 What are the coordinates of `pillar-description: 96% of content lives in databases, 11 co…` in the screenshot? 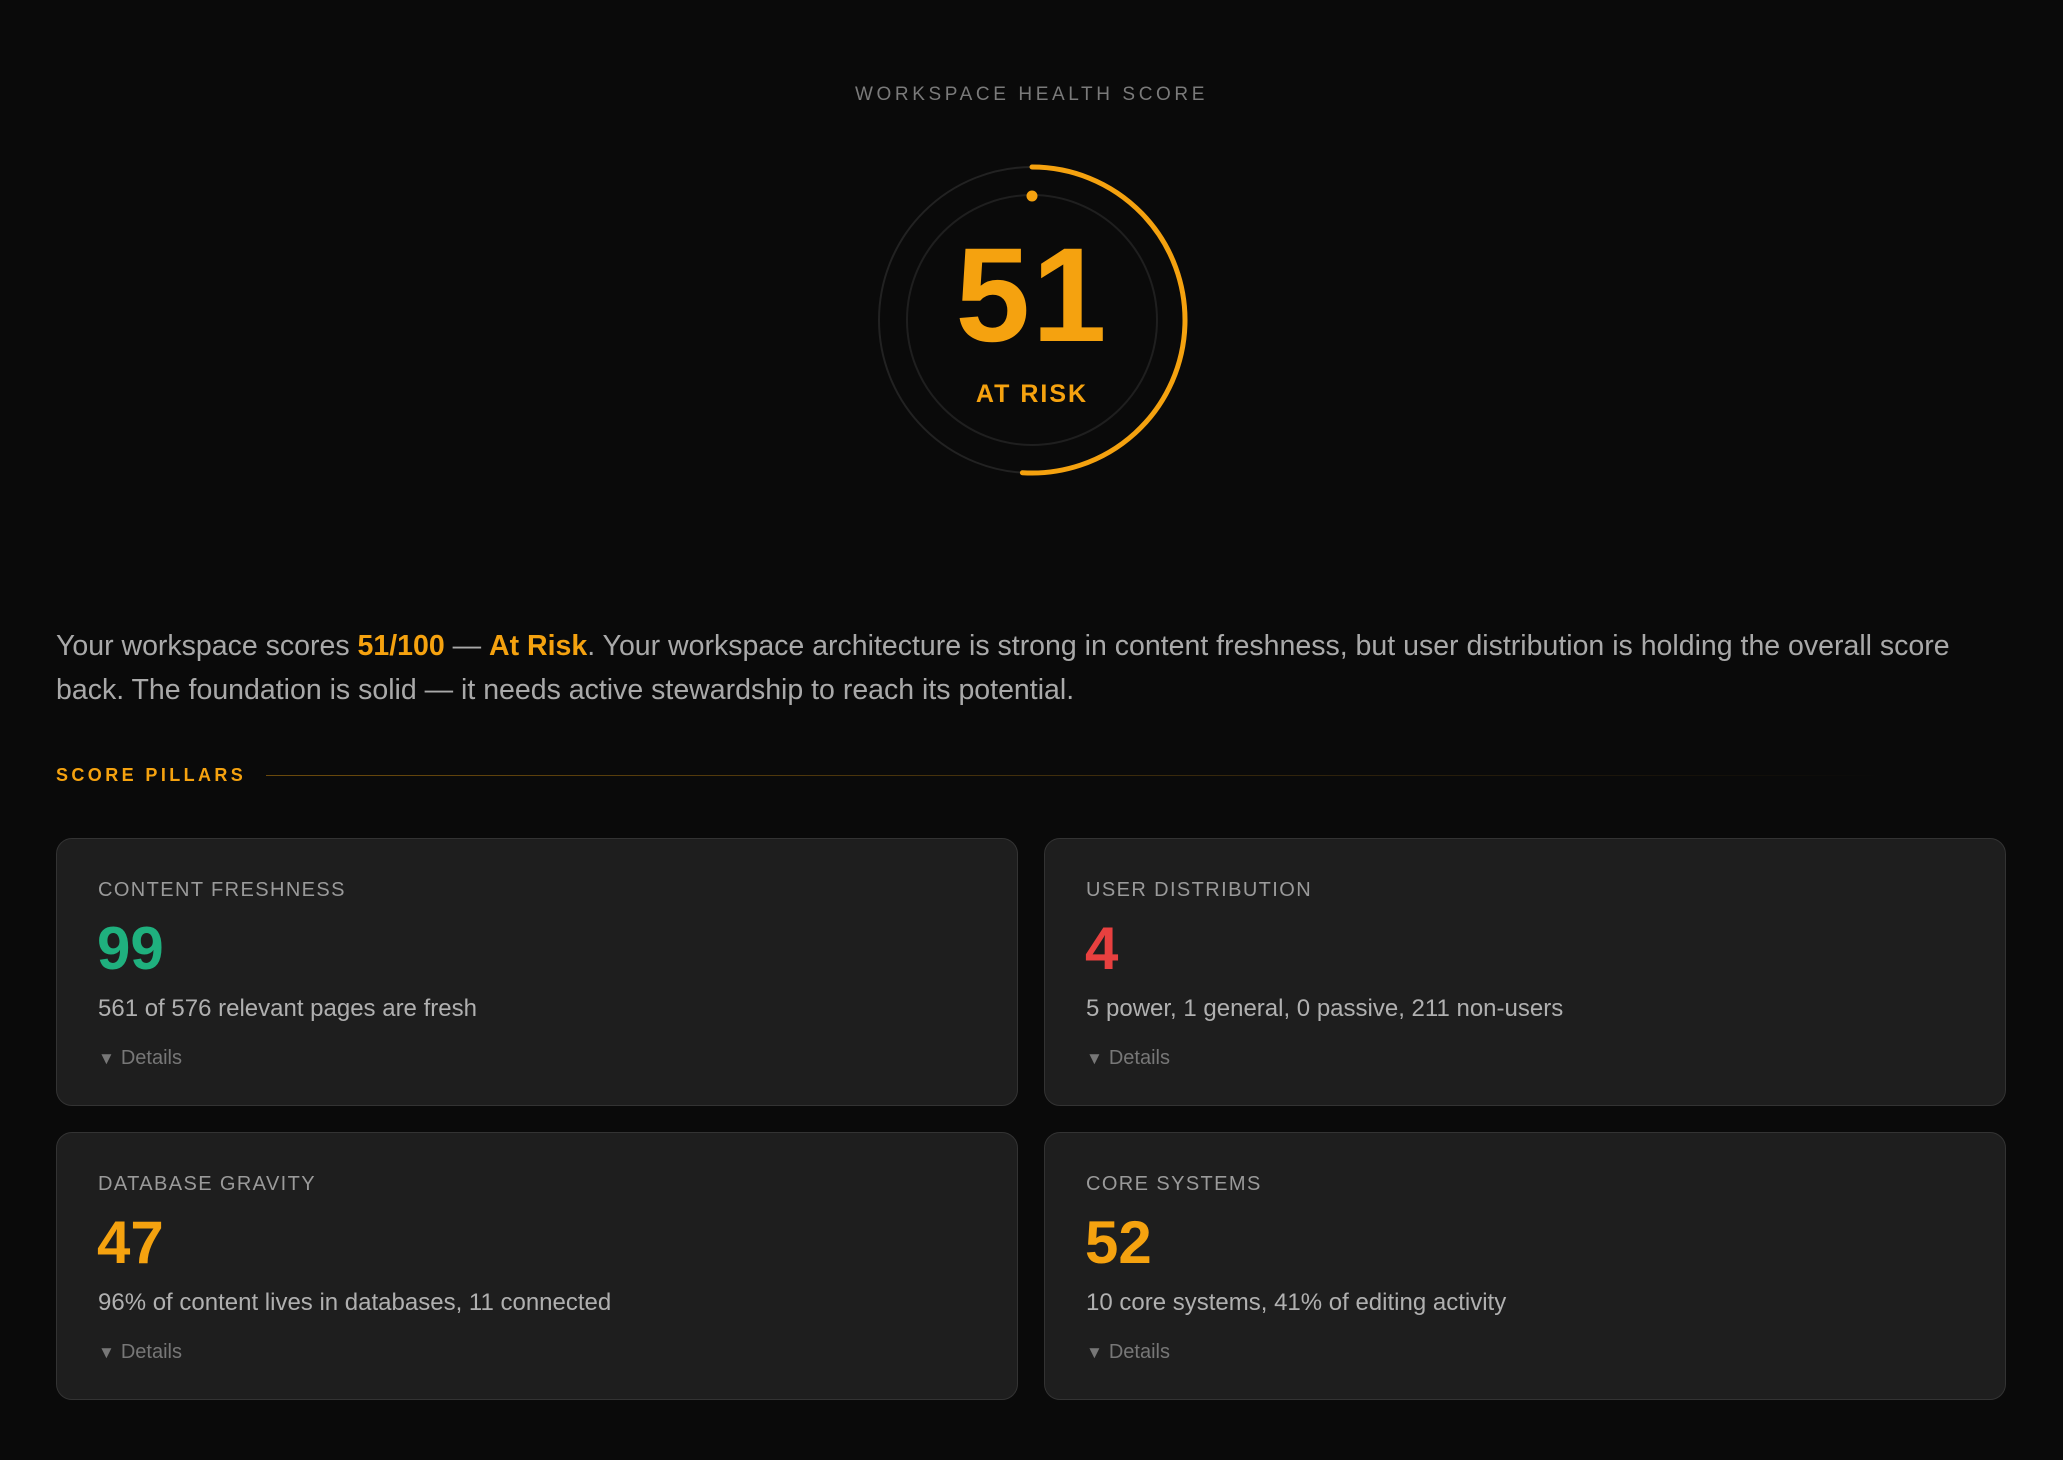 It's located at (355, 1302).